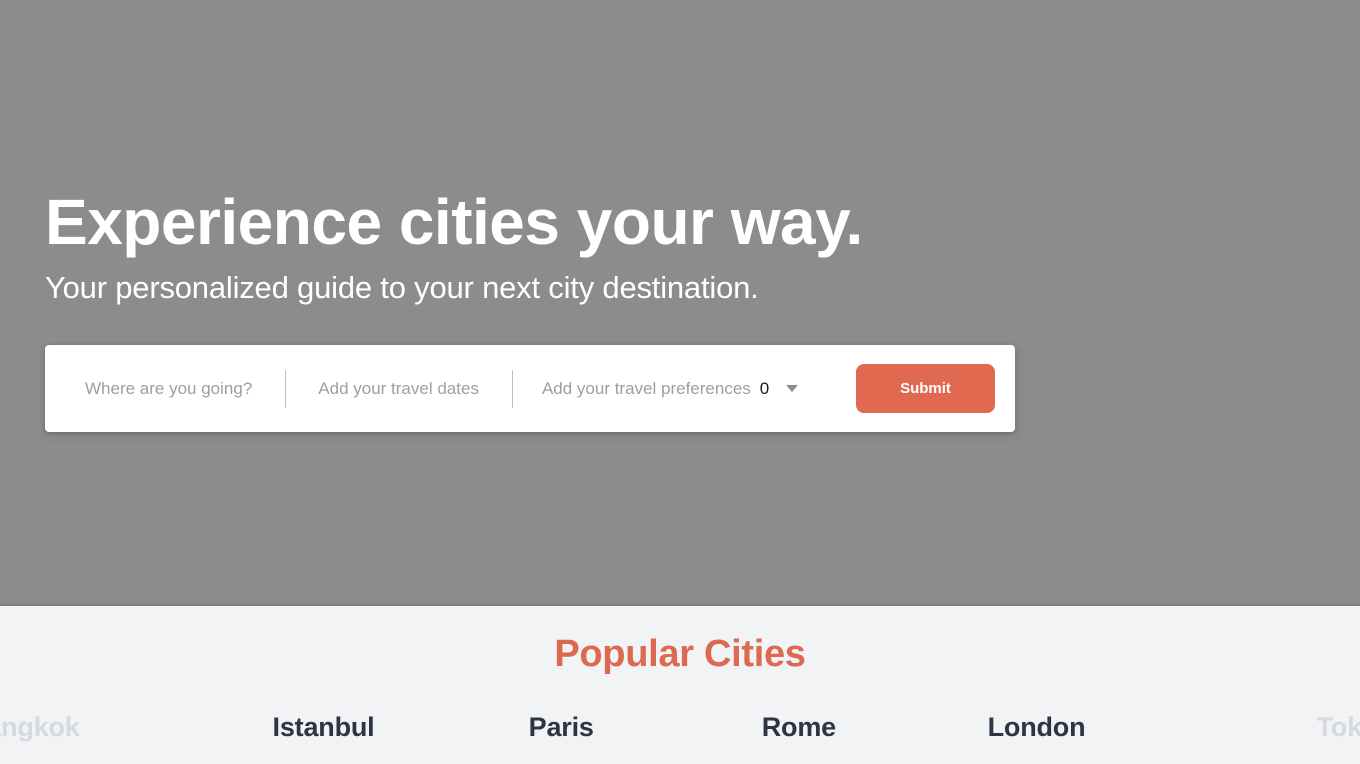 The width and height of the screenshot is (1360, 764). I want to click on dates-field: Add your travel dates, so click(399, 388).